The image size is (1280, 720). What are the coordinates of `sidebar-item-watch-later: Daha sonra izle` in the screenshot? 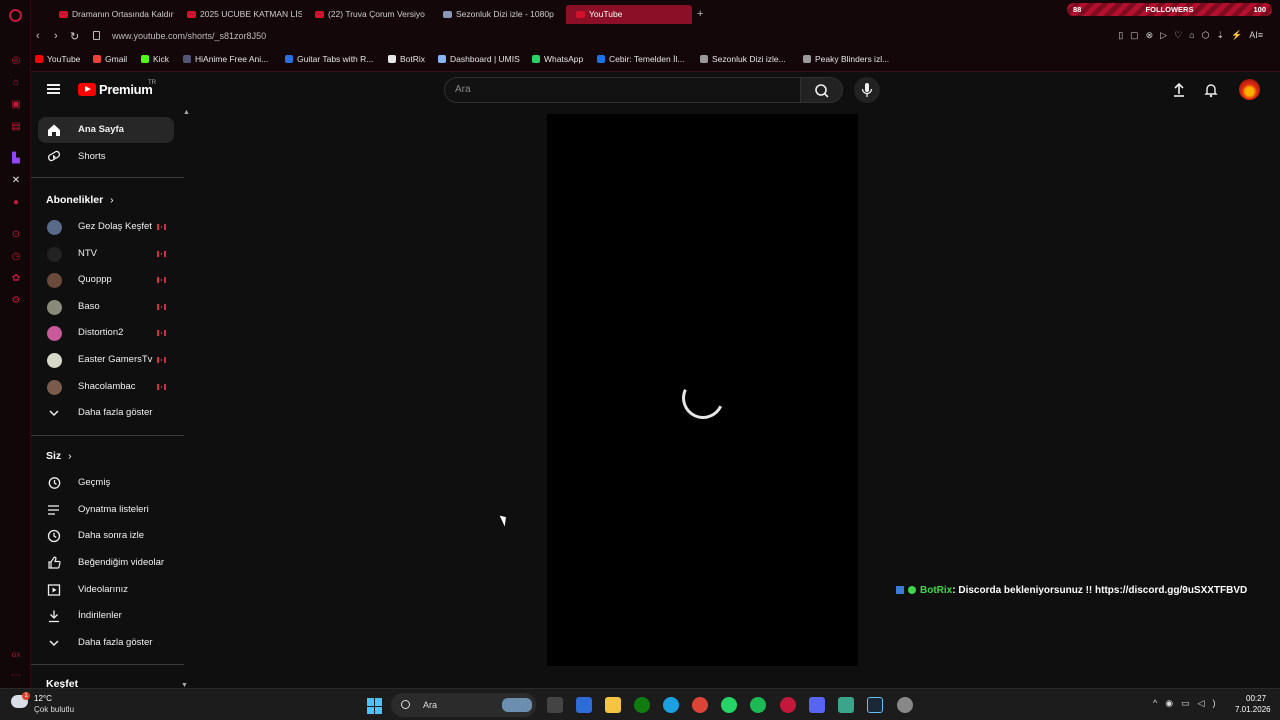 It's located at (106, 536).